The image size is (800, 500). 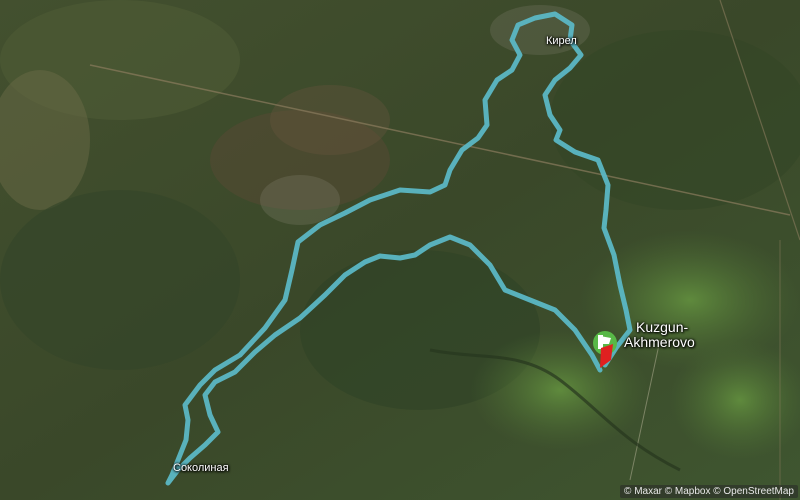 I want to click on place-label-sokolinaya: Соколиная, so click(x=201, y=468).